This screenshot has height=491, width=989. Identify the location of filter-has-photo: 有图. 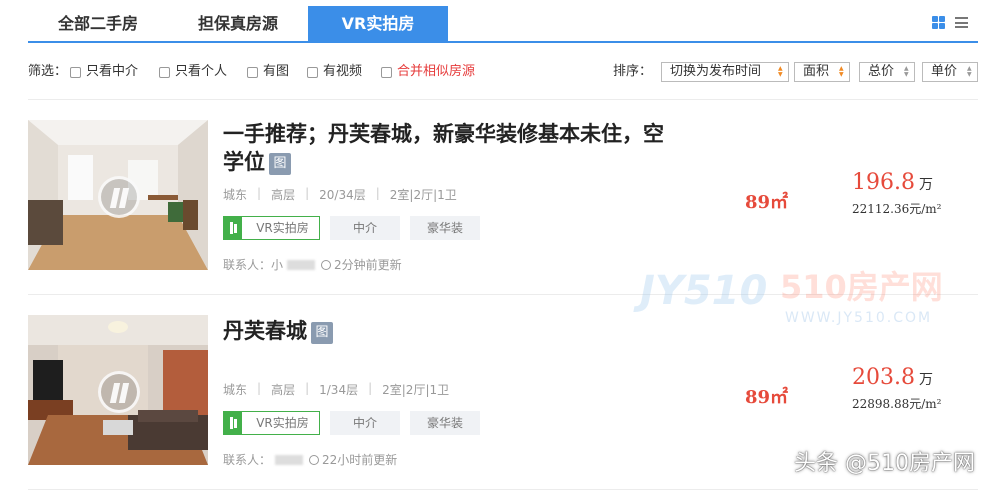
(268, 72).